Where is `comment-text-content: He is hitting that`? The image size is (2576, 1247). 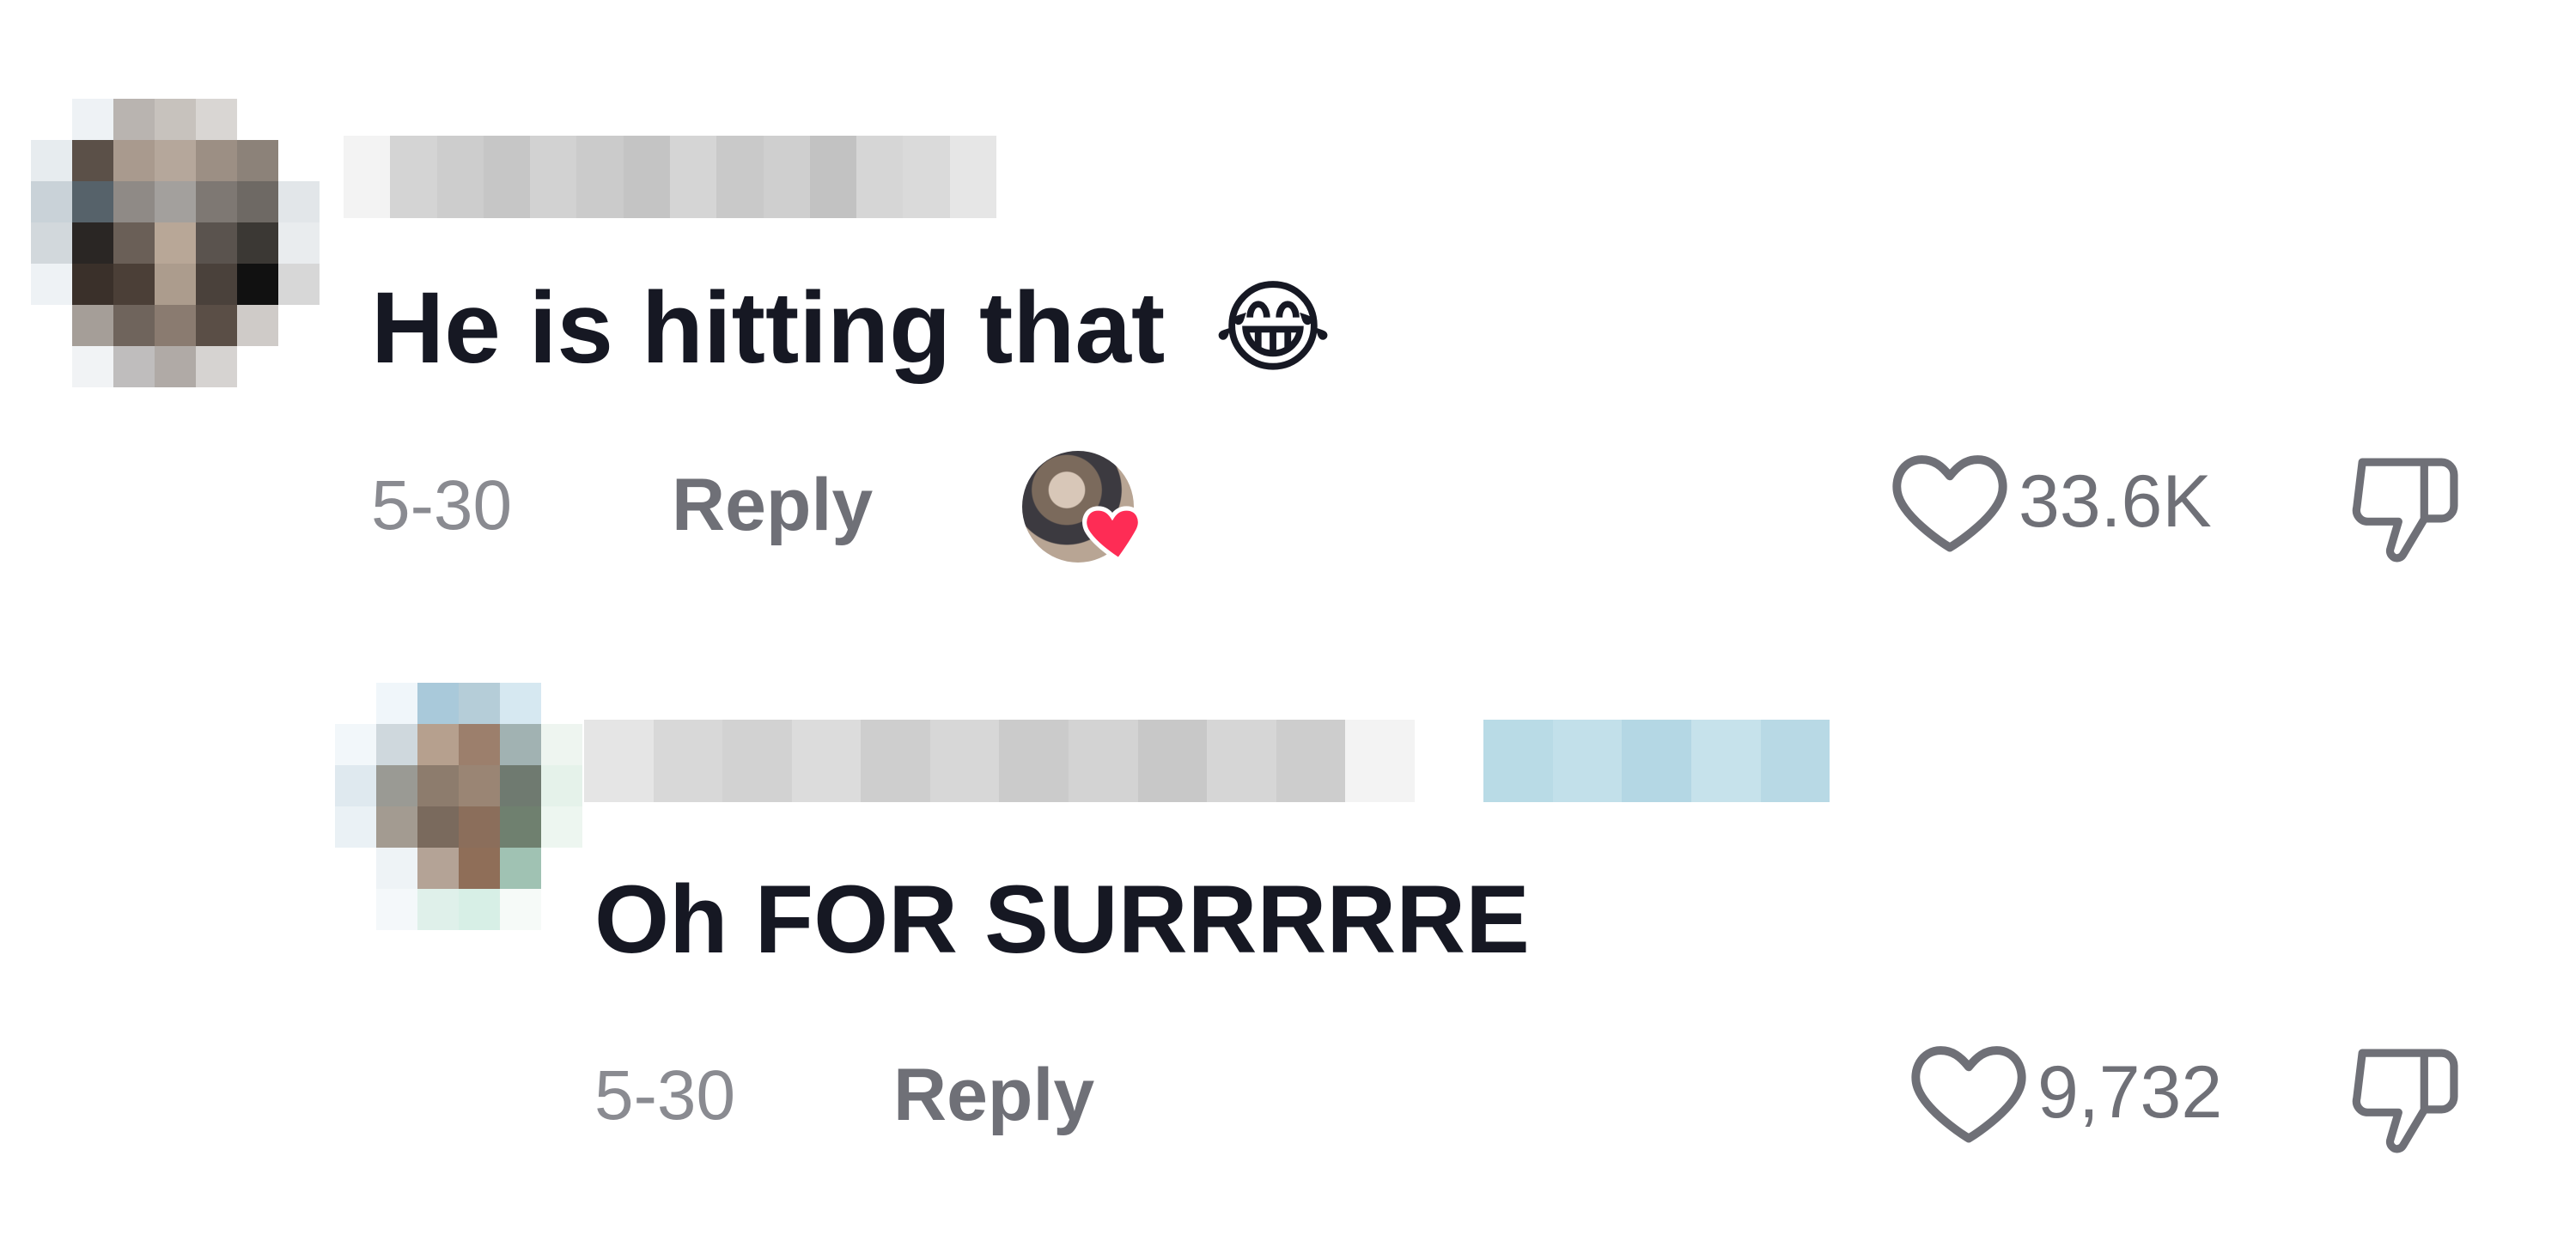 comment-text-content: He is hitting that is located at coordinates (768, 328).